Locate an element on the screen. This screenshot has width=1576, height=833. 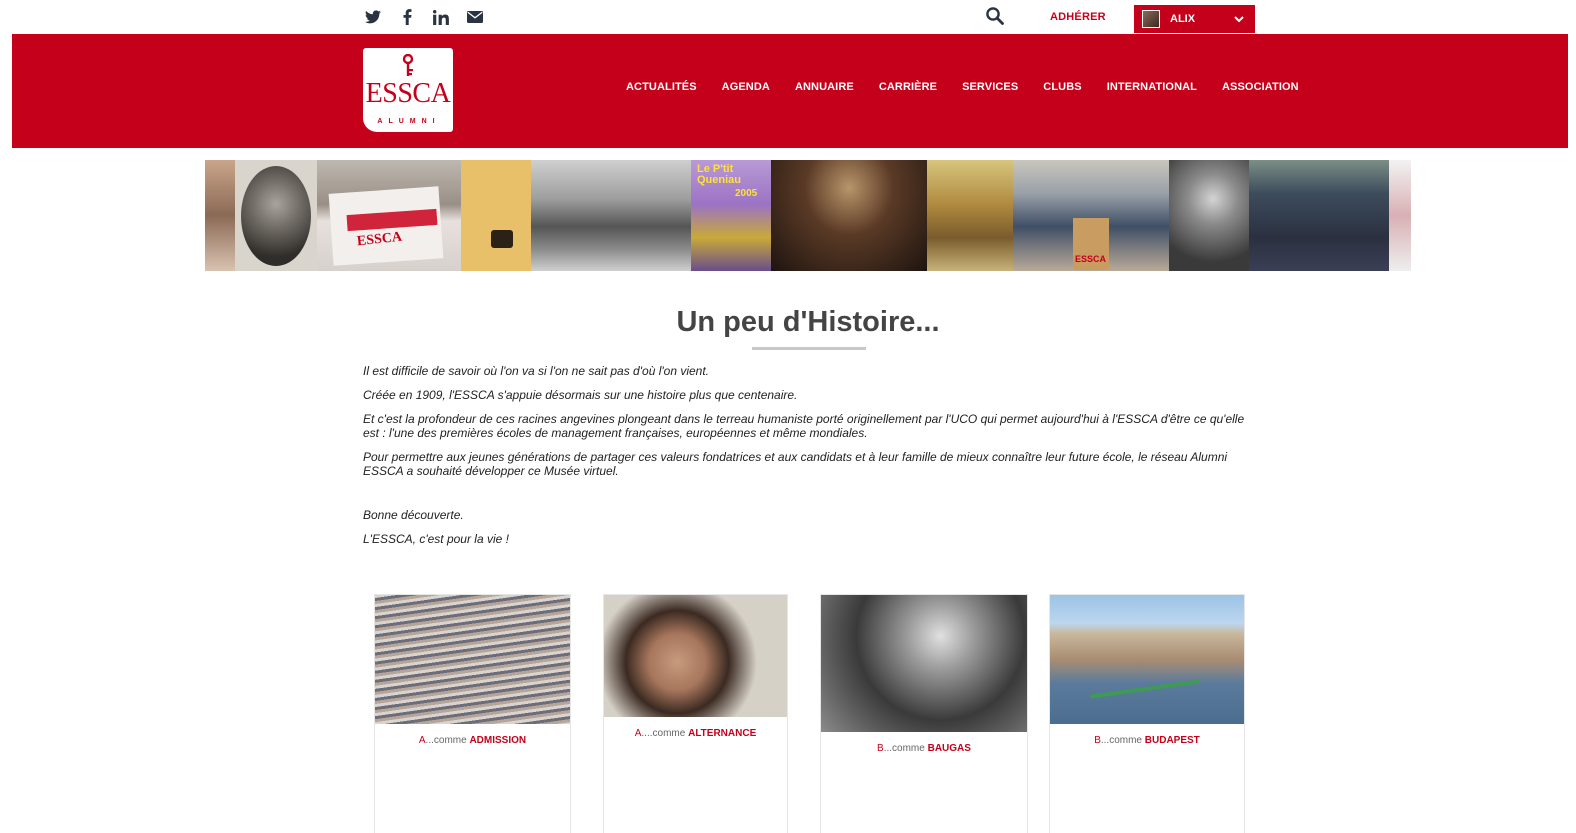
nav-carriere: CARRIÈRE is located at coordinates (908, 87).